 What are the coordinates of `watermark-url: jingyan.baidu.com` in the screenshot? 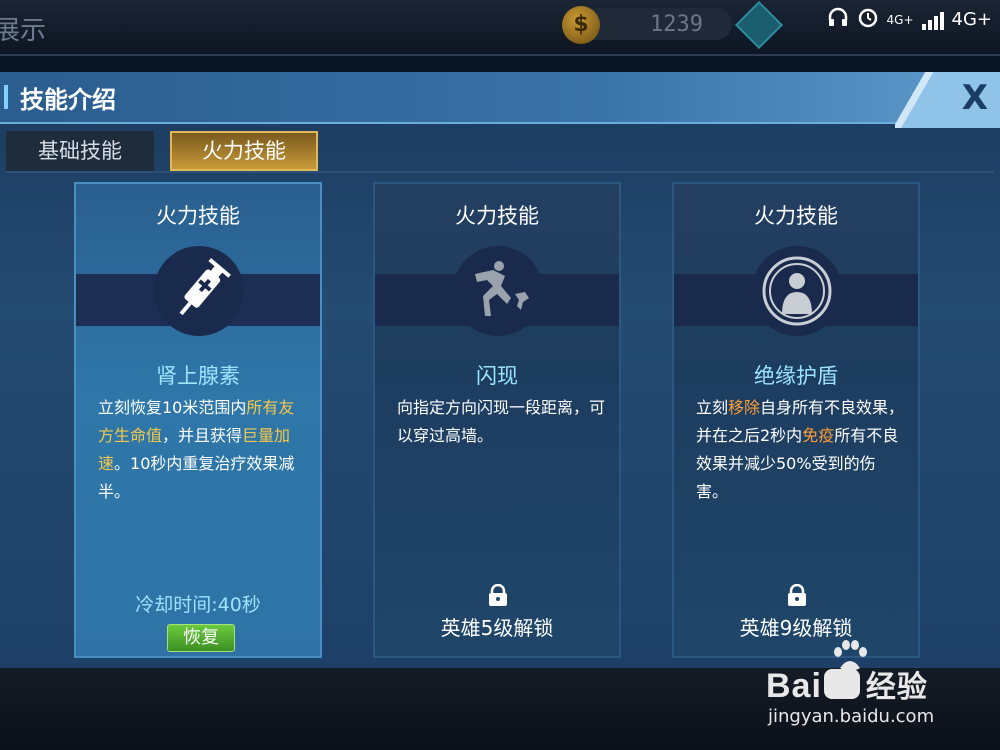 It's located at (851, 716).